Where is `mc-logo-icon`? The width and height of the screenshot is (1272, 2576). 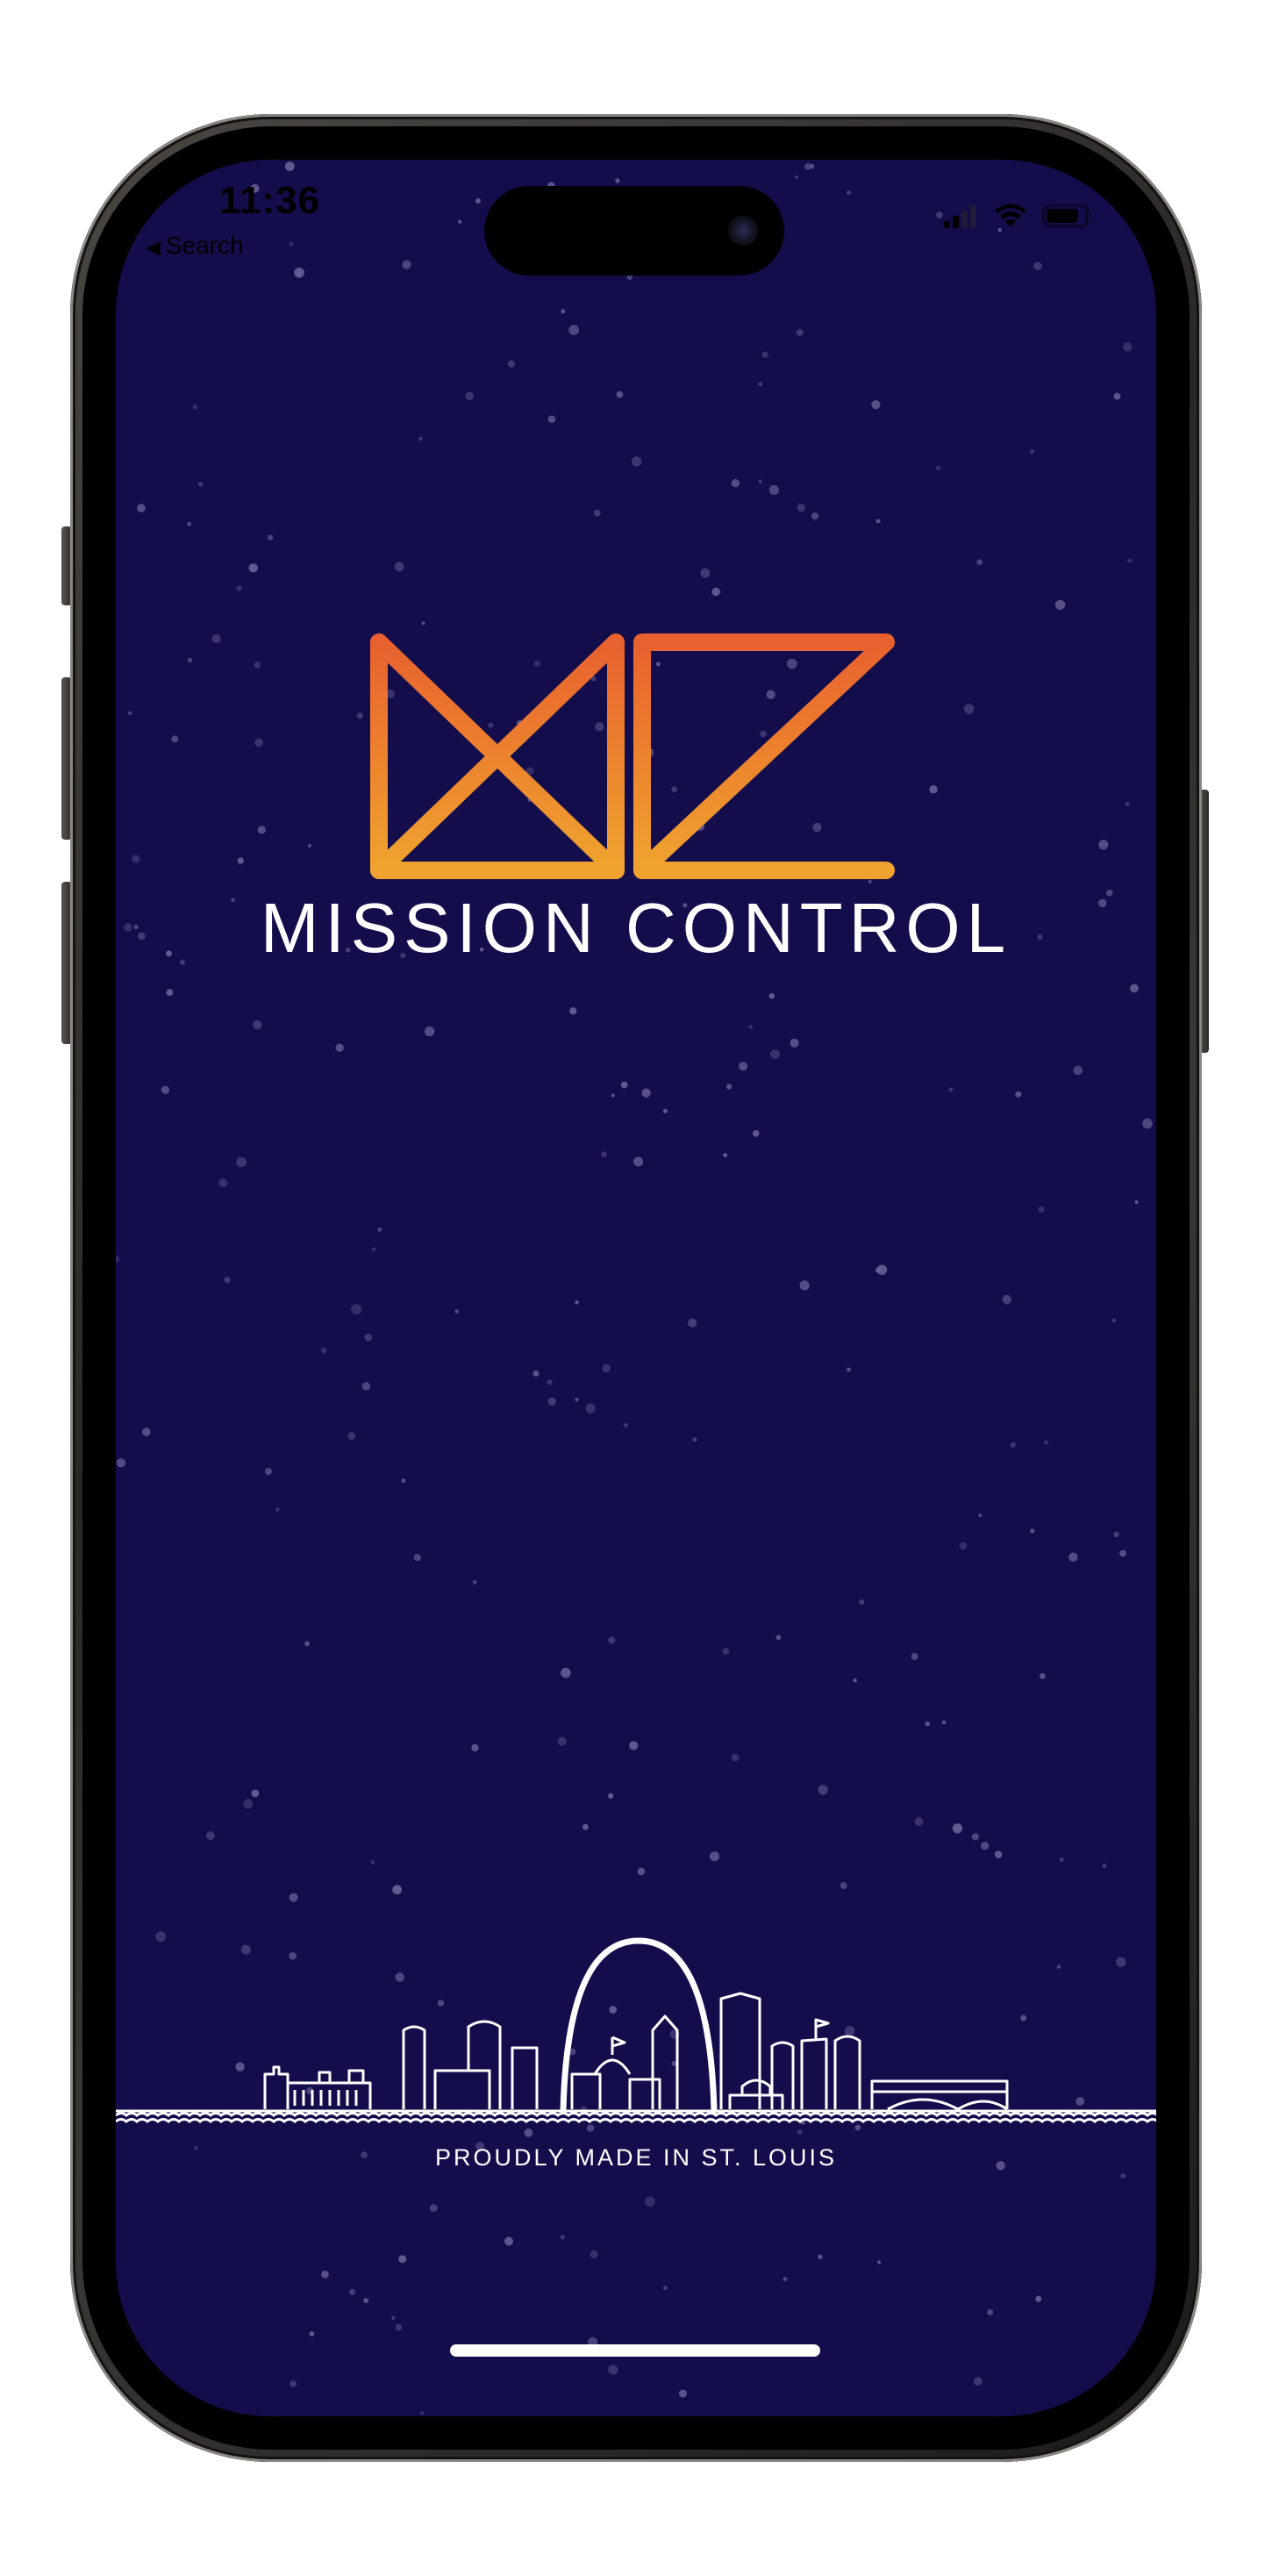
mc-logo-icon is located at coordinates (632, 756).